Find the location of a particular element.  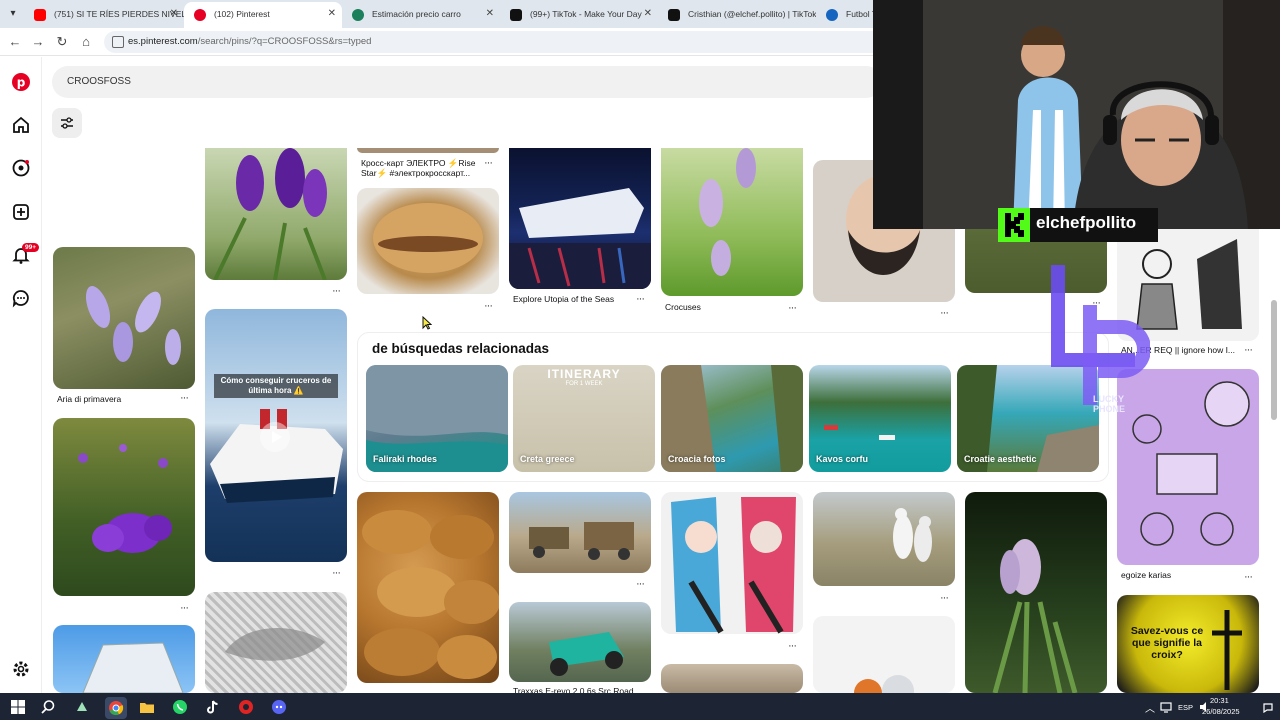

related-card-croacia: Croacia fotos is located at coordinates (732, 418).